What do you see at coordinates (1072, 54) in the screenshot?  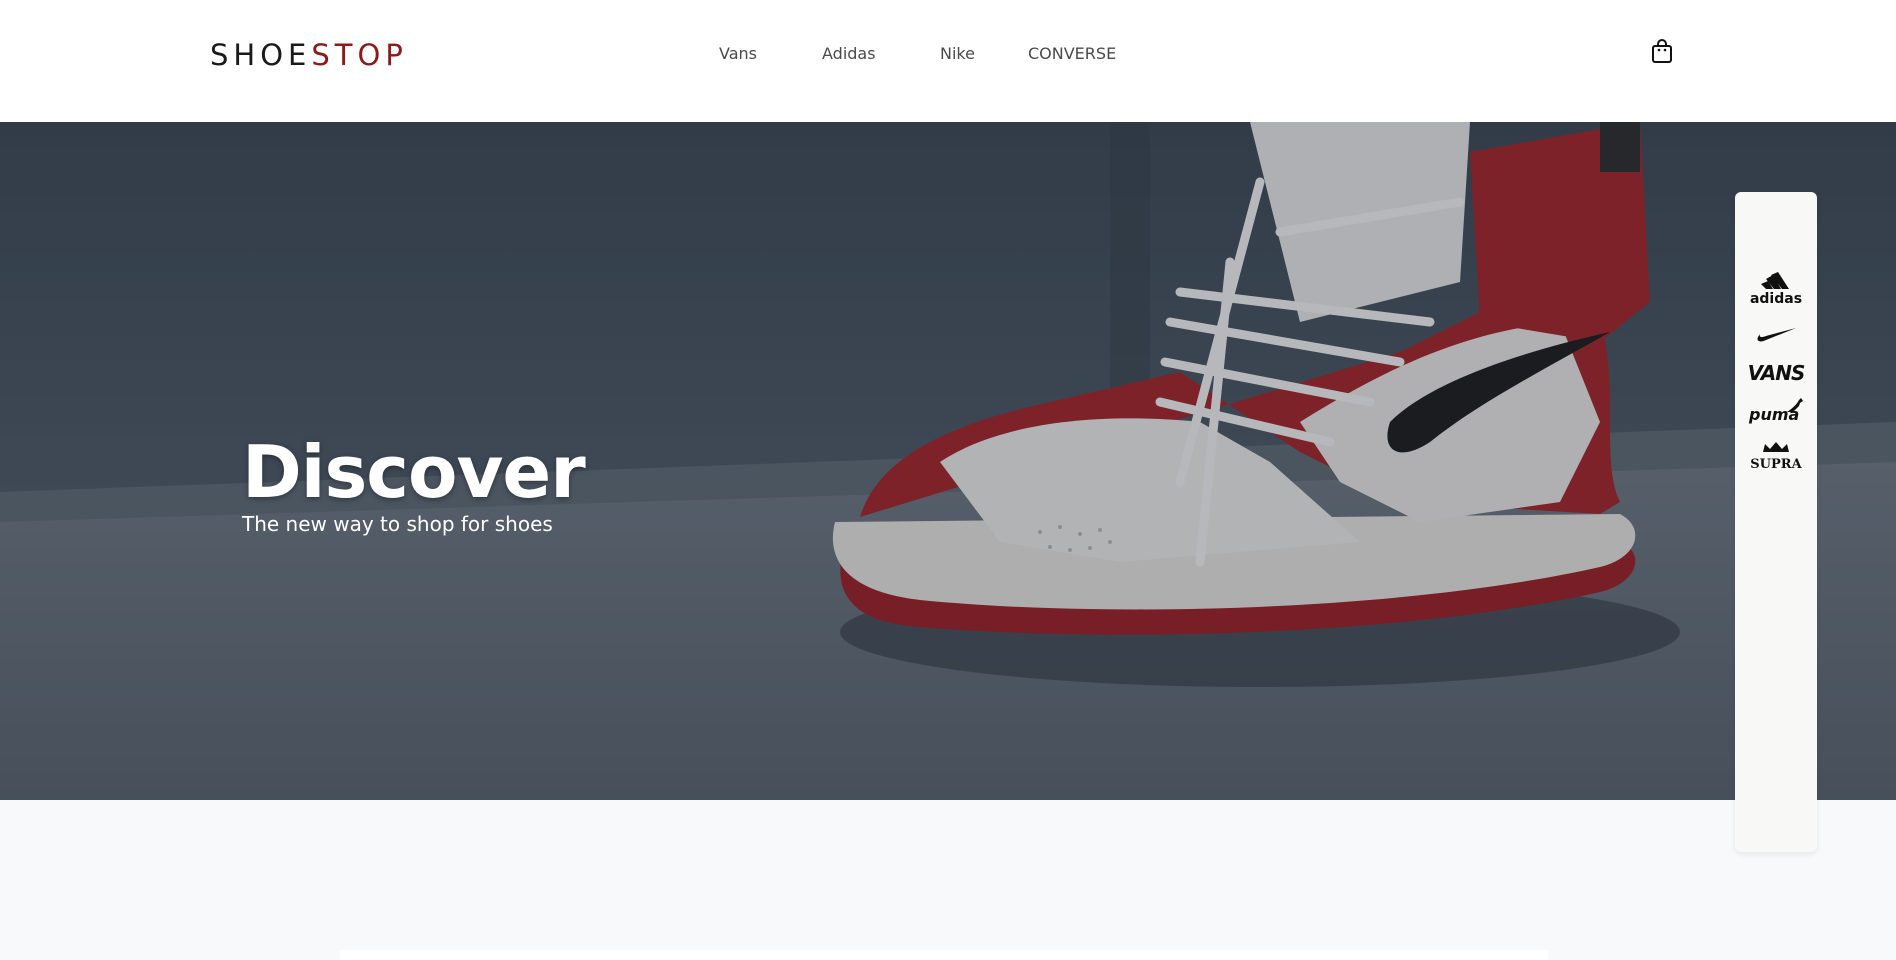 I see `nav-link-converse: CONVERSE` at bounding box center [1072, 54].